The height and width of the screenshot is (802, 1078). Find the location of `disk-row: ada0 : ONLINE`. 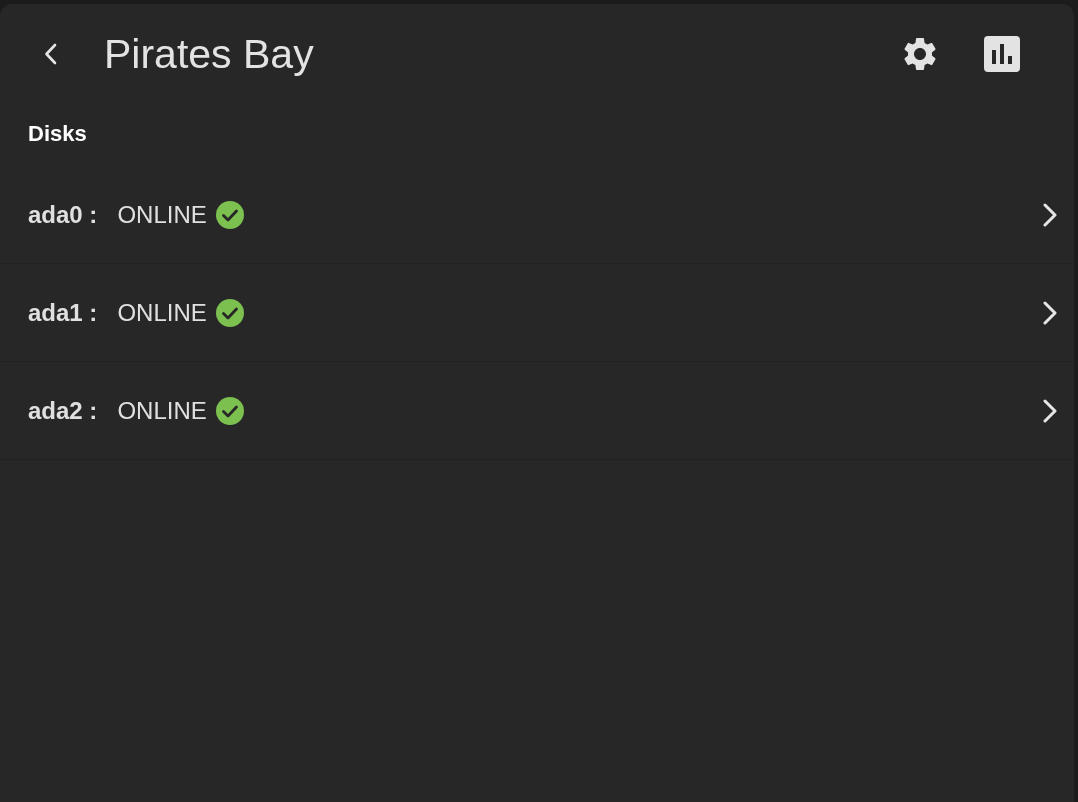

disk-row: ada0 : ONLINE is located at coordinates (537, 215).